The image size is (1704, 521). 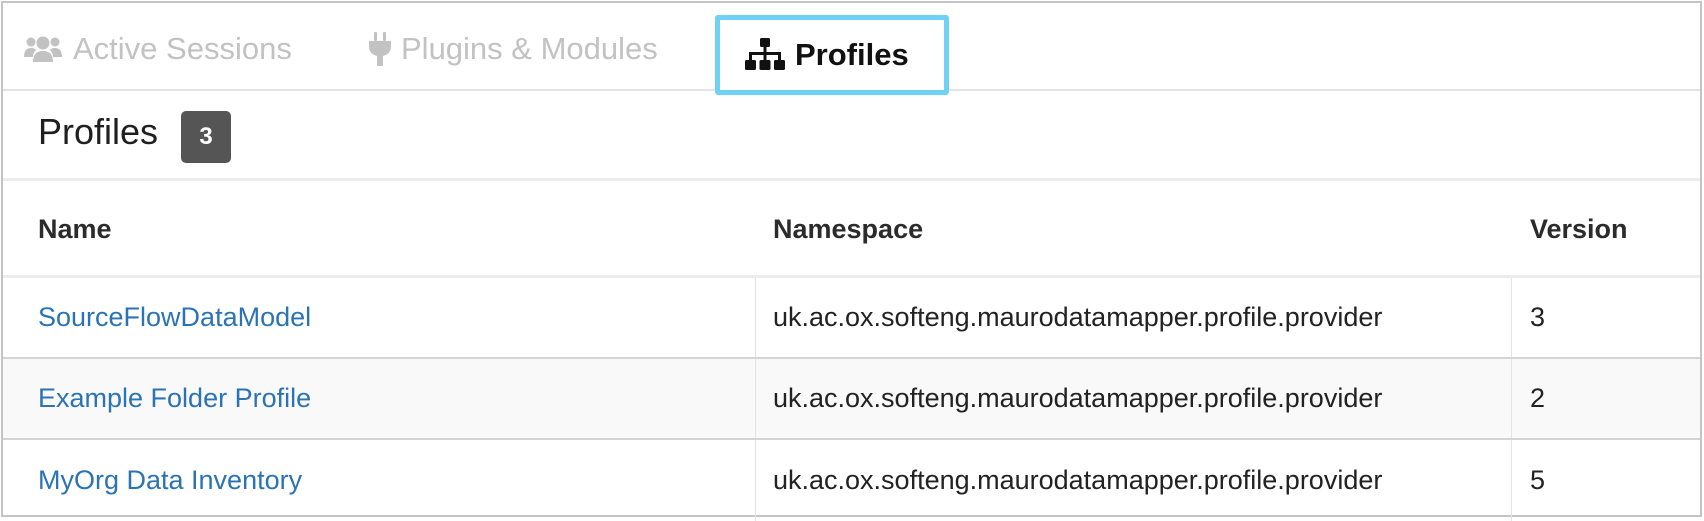 What do you see at coordinates (174, 398) in the screenshot?
I see `profile-name-link: Example Folder Profile` at bounding box center [174, 398].